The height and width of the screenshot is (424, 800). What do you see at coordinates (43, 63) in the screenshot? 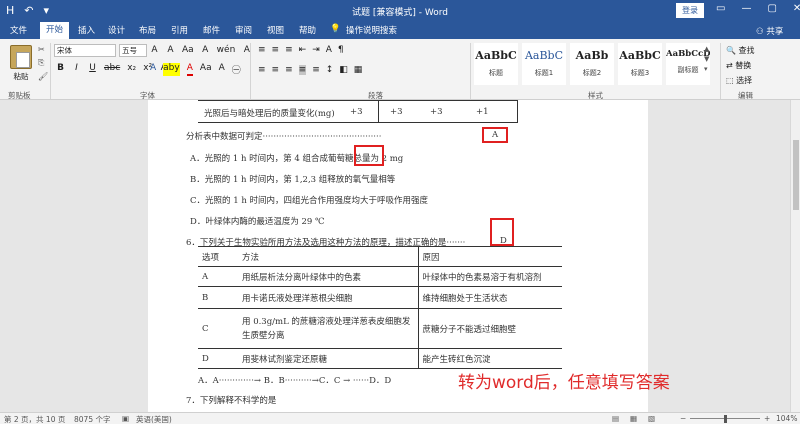
I see `copy-icon: ⎘` at bounding box center [43, 63].